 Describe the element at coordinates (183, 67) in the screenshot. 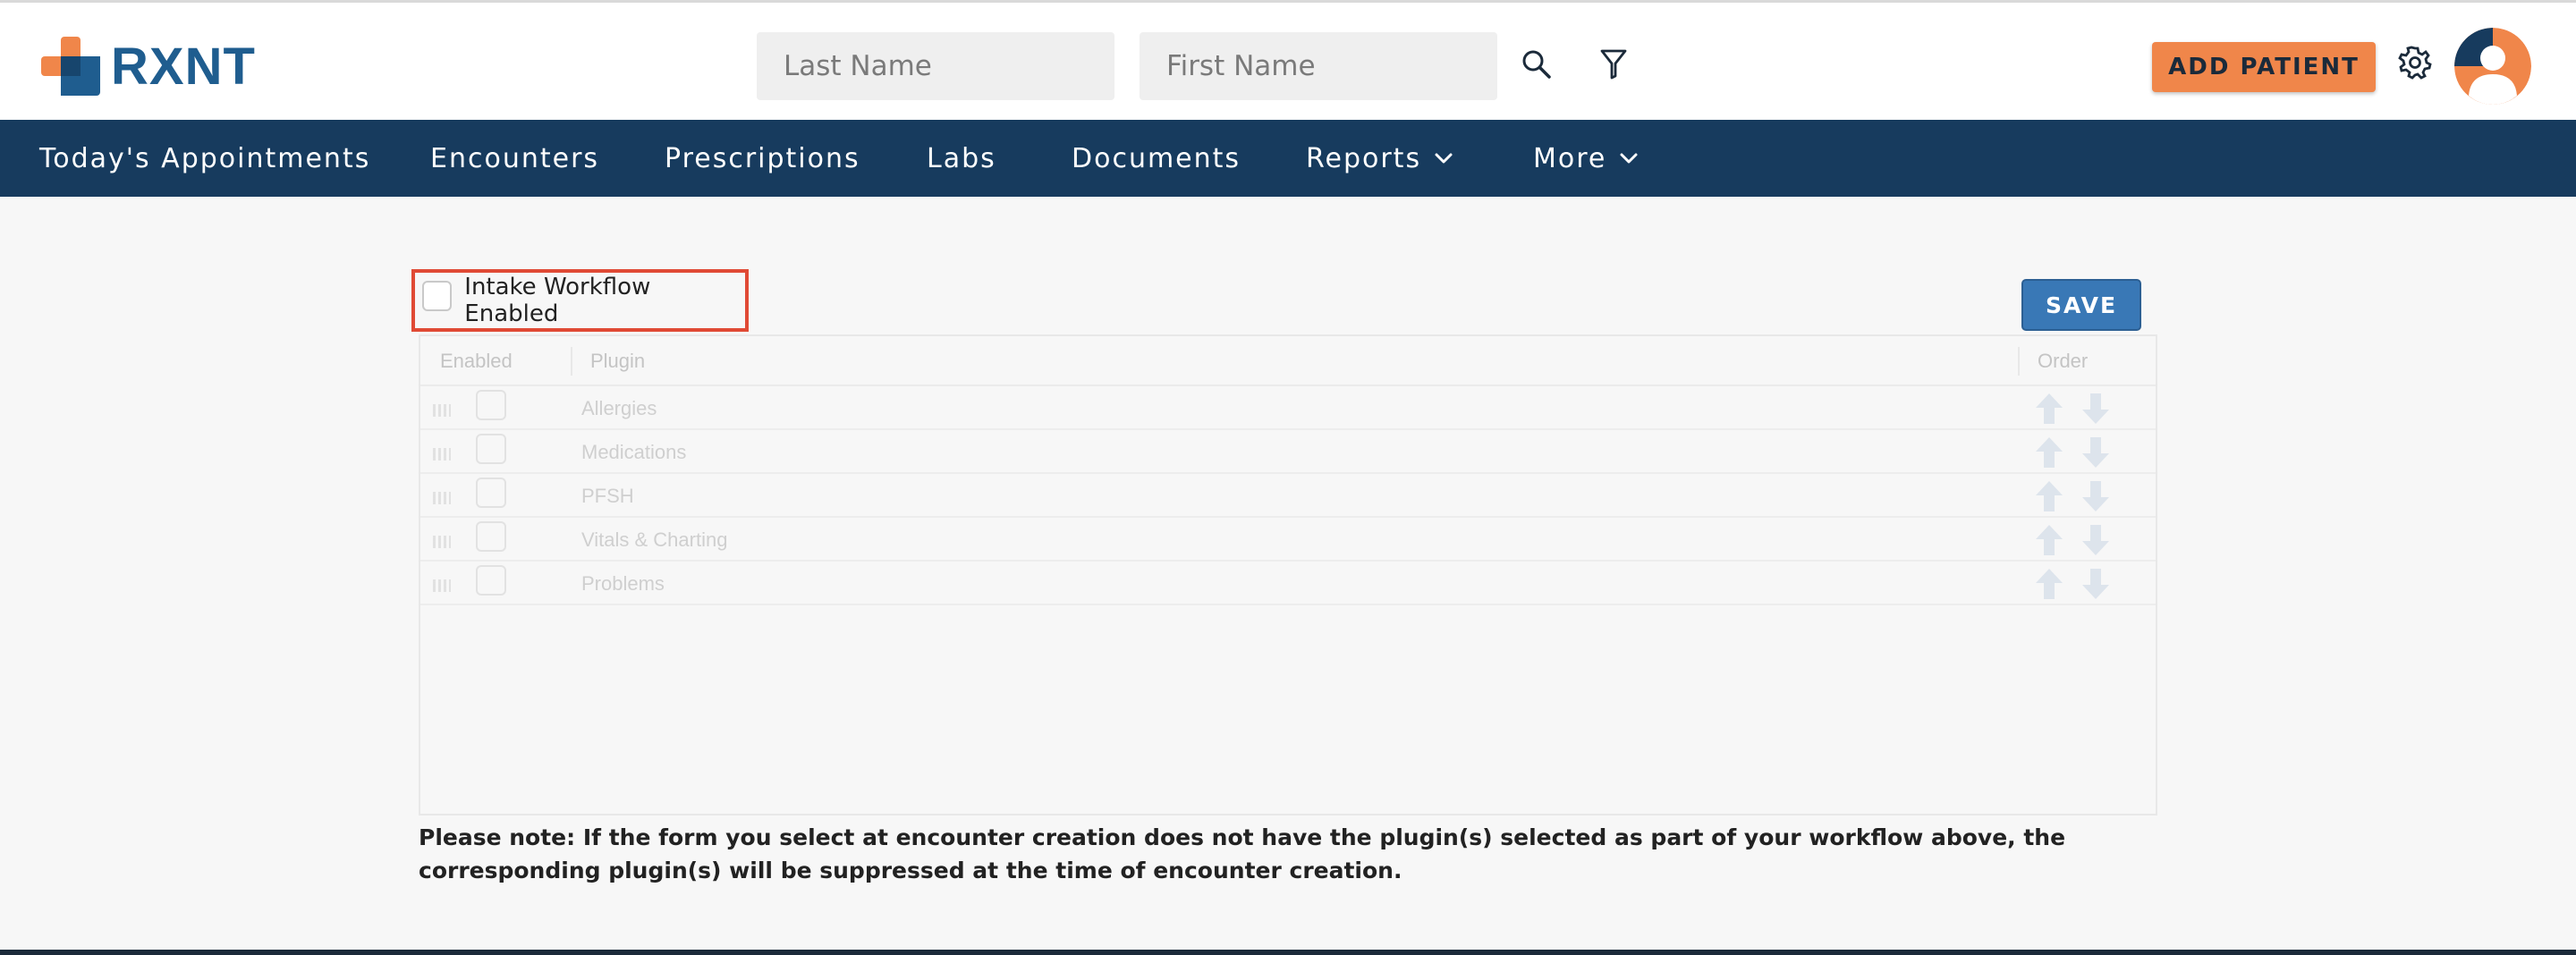

I see `logo-text: RXNT` at that location.